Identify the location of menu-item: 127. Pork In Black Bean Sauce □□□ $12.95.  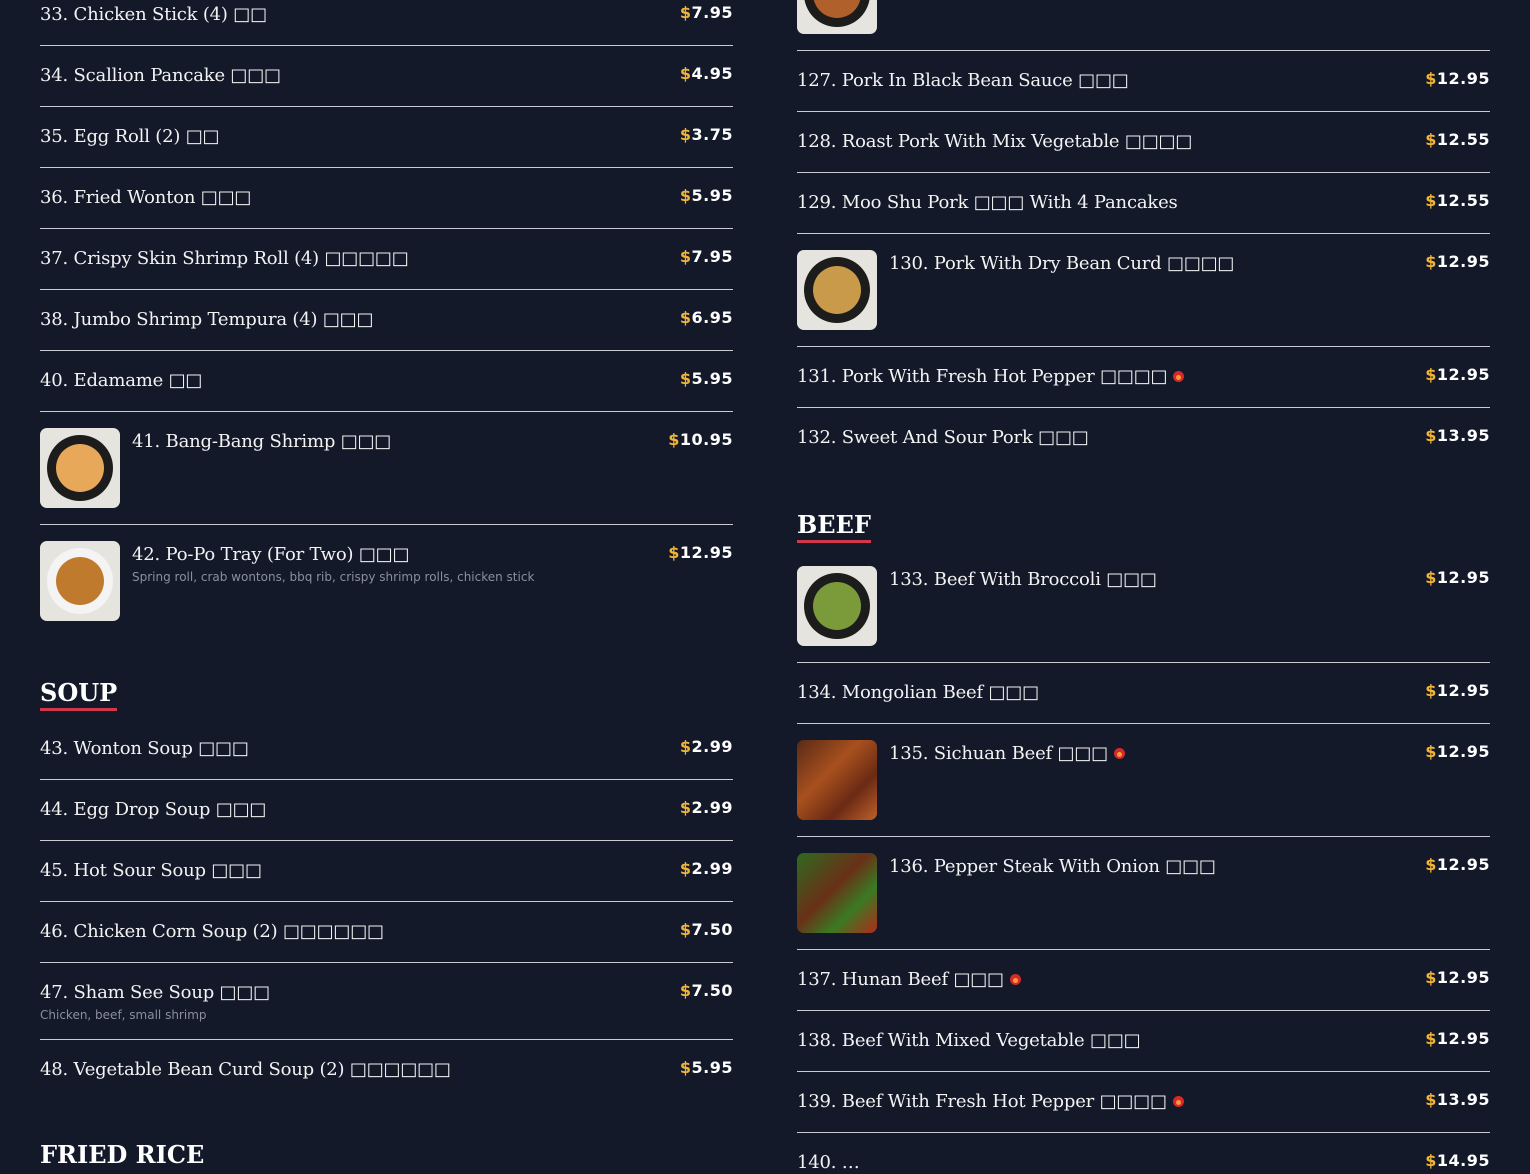
(1143, 81).